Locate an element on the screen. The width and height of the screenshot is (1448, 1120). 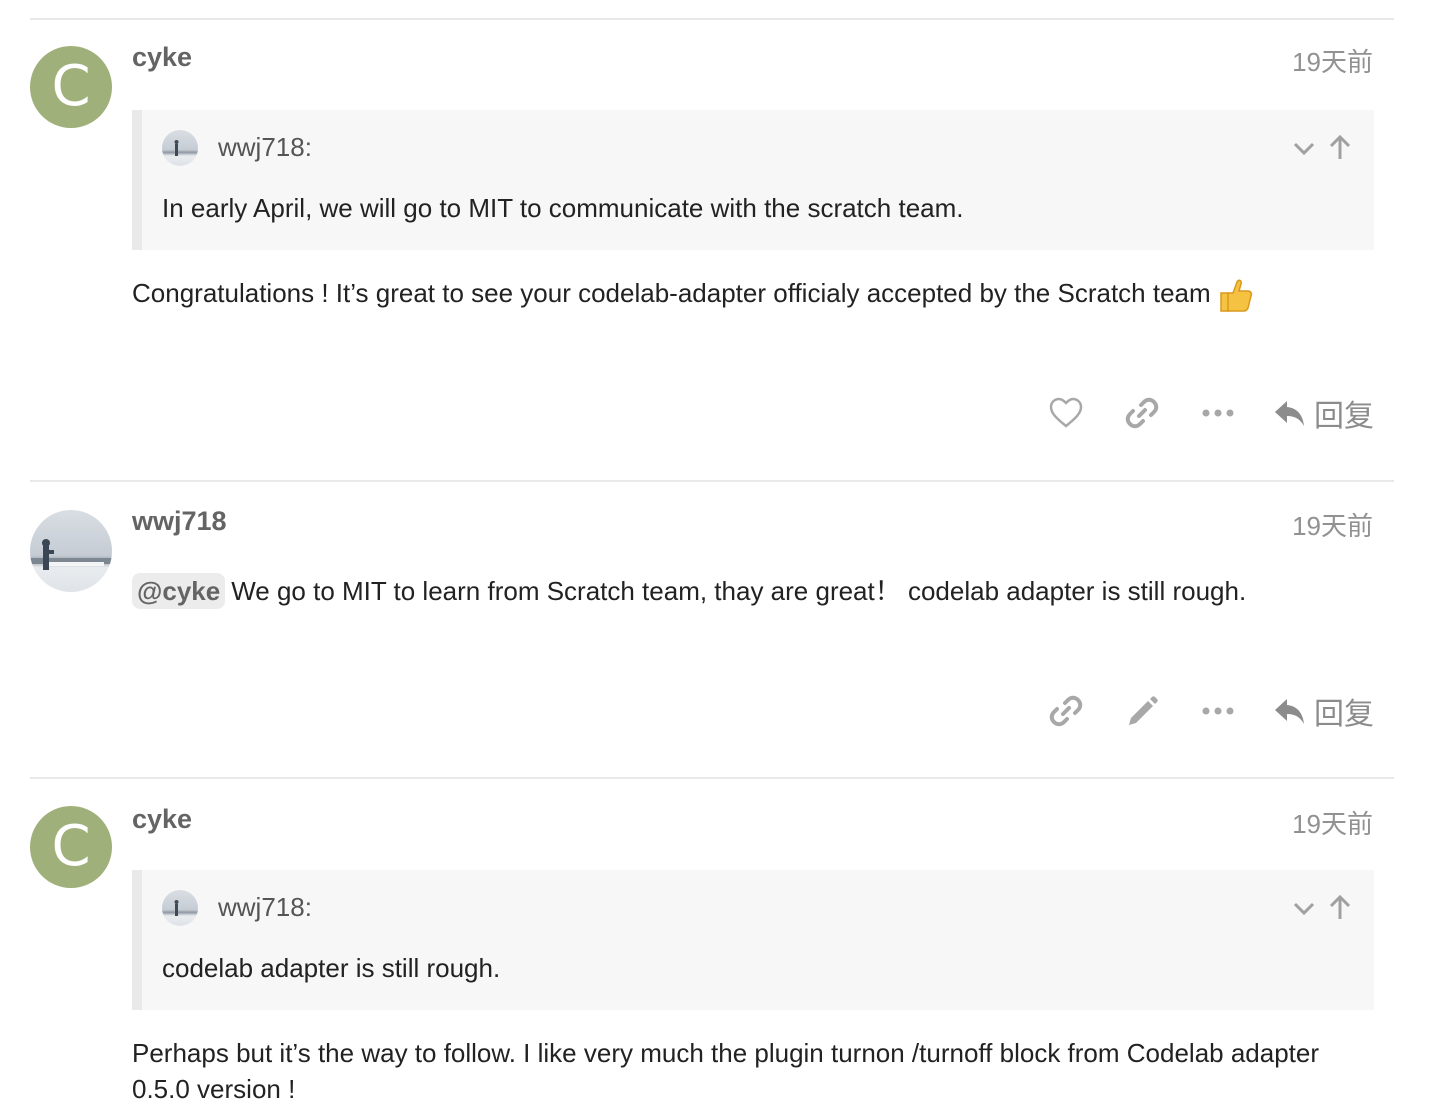
quote-block: wwj718: codelab adapter is still rough. is located at coordinates (753, 940).